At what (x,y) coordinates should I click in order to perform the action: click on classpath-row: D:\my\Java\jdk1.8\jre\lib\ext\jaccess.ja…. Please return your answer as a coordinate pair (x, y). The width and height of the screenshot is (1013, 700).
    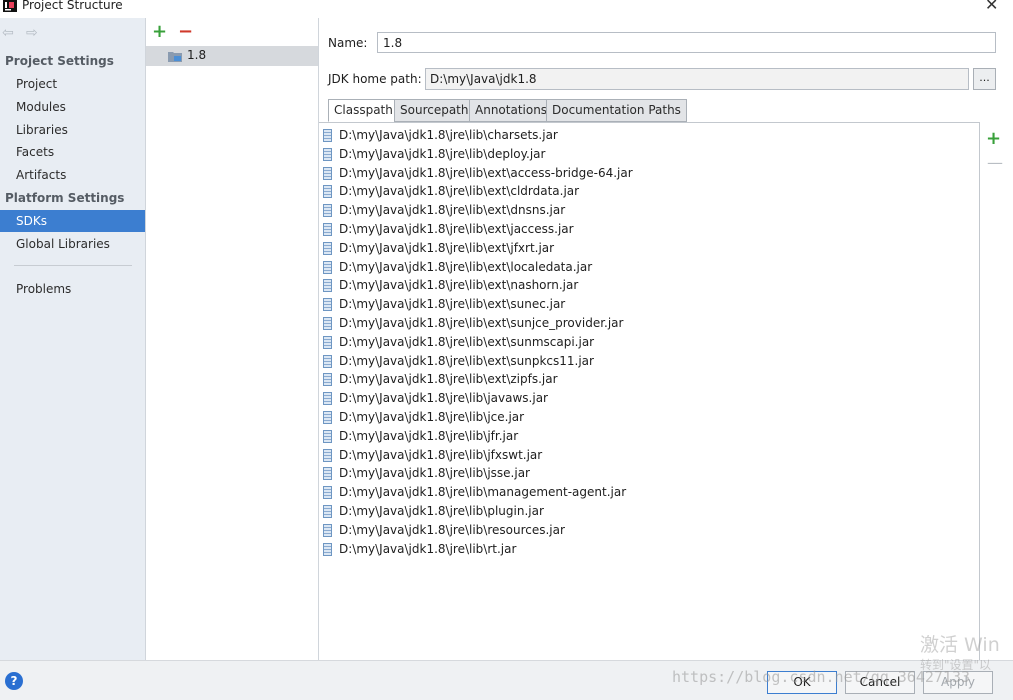
    Looking at the image, I should click on (646, 229).